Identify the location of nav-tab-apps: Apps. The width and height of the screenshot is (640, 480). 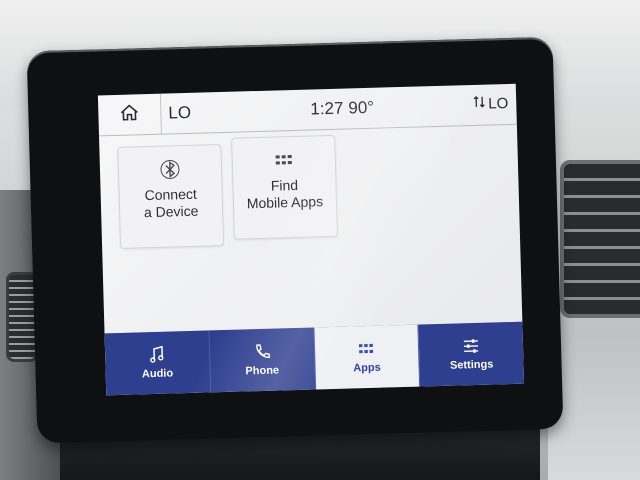
(367, 357).